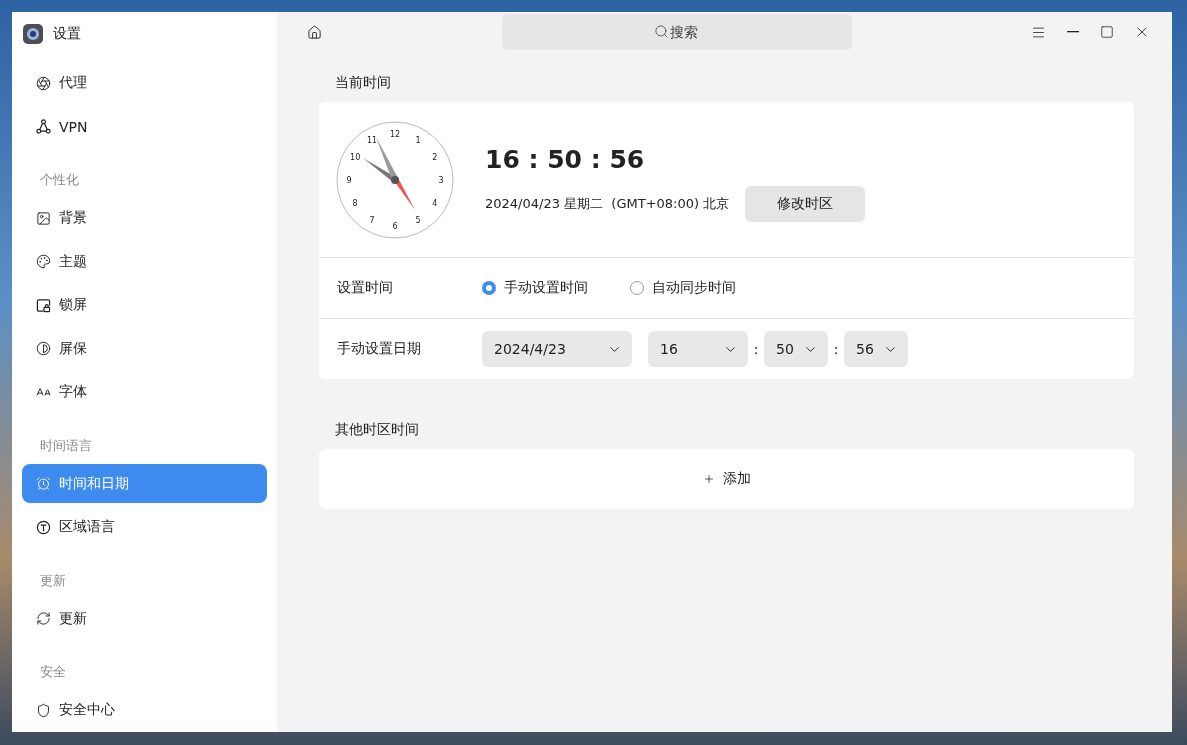 Image resolution: width=1187 pixels, height=745 pixels. Describe the element at coordinates (53, 580) in the screenshot. I see `sidebar-heading: 更新` at that location.